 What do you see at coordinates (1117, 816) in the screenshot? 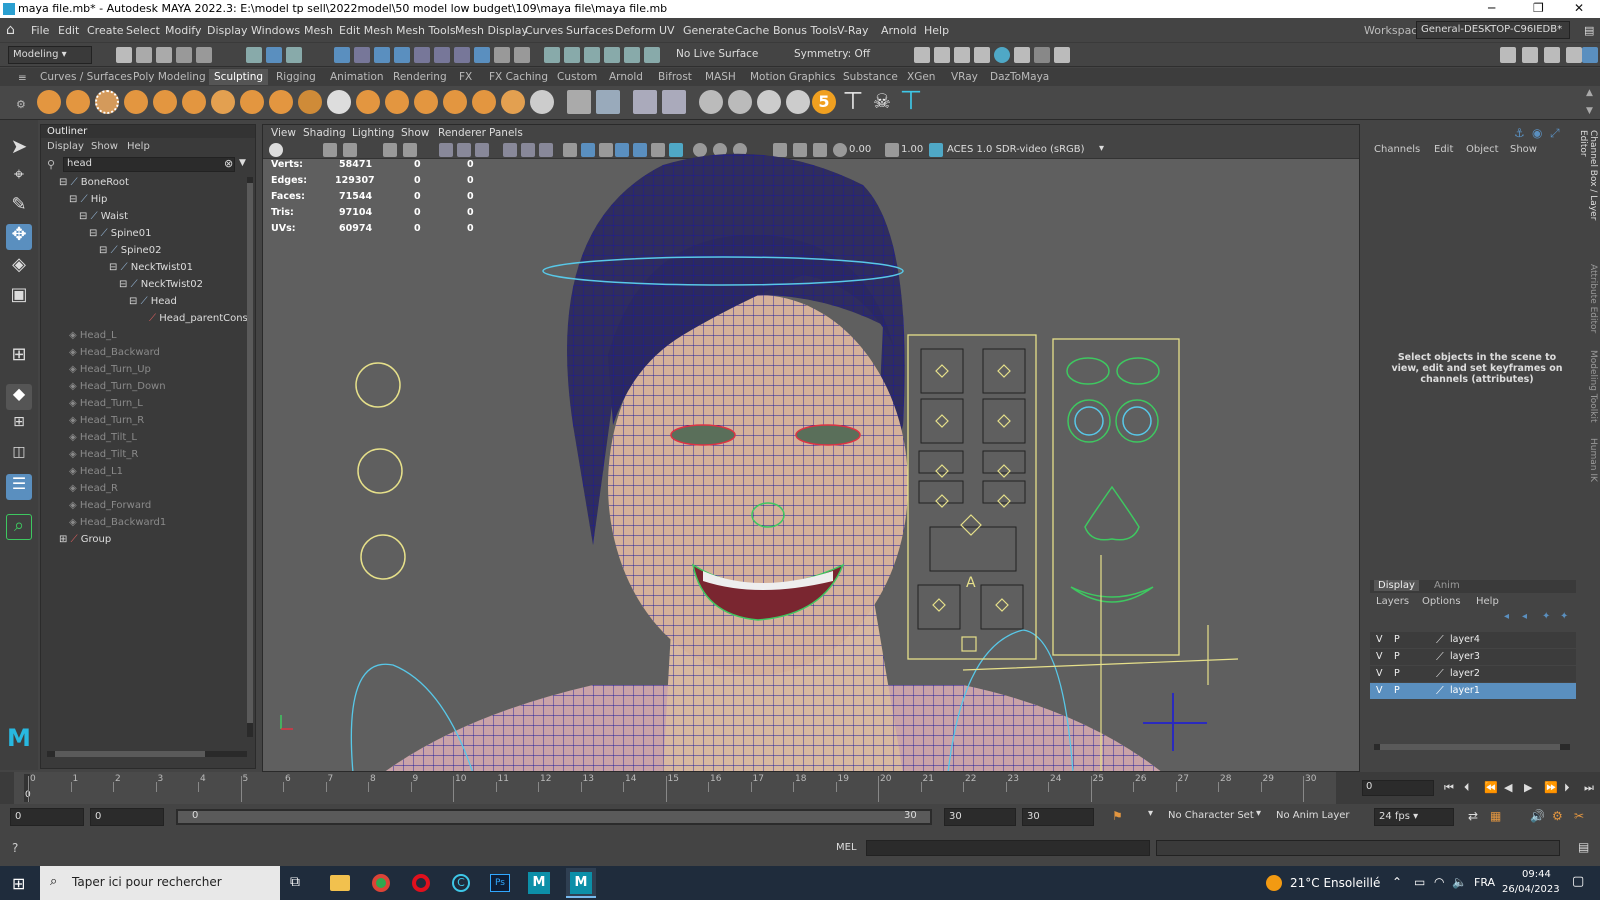
I see `auto-key-icon: ⚑` at bounding box center [1117, 816].